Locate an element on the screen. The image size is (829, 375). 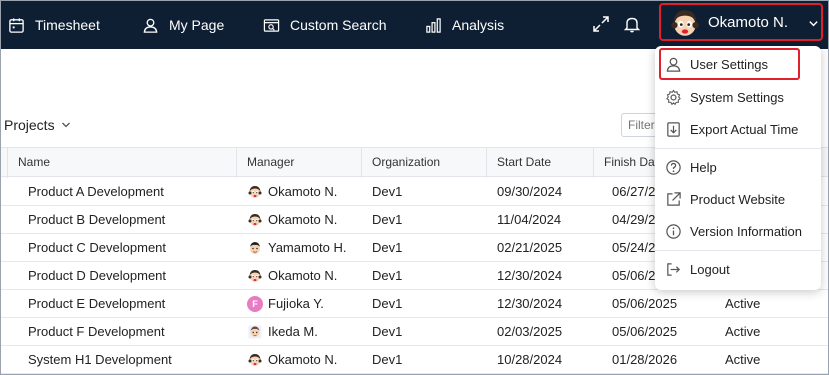
manager-name: Fujioka Y. is located at coordinates (296, 303).